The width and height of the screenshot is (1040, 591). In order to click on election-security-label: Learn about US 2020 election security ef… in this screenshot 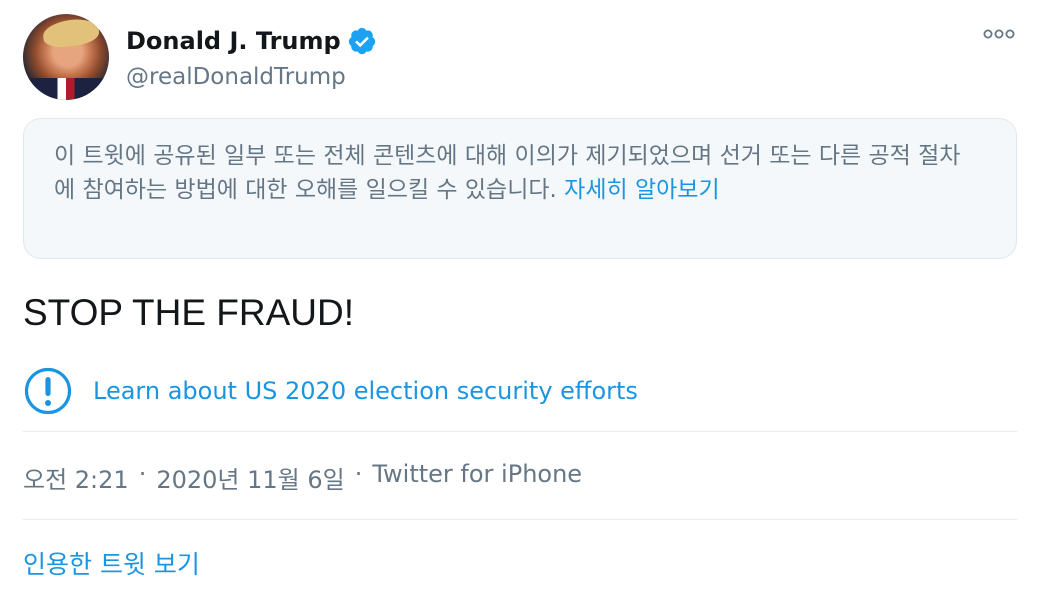, I will do `click(365, 391)`.